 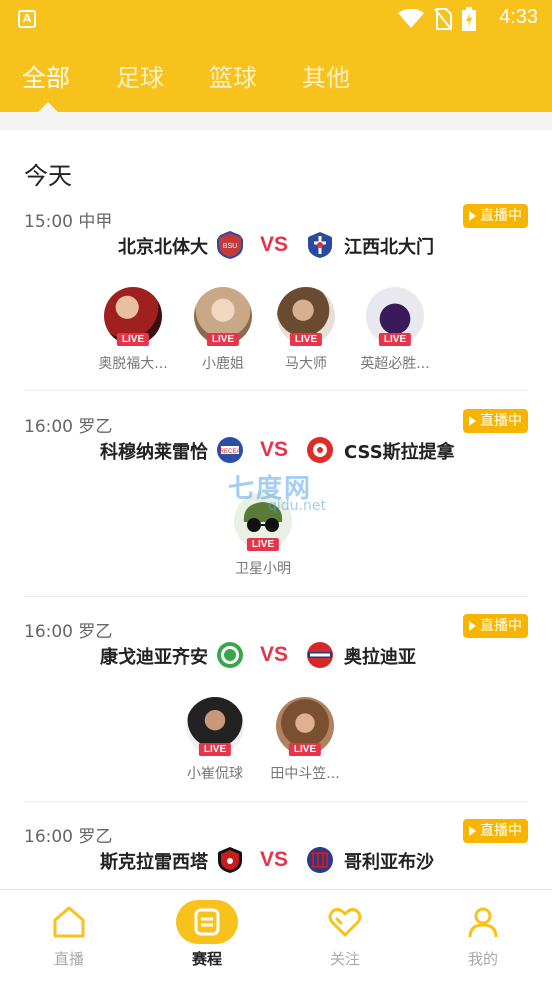 What do you see at coordinates (263, 569) in the screenshot?
I see `streamer-name: 卫星小明` at bounding box center [263, 569].